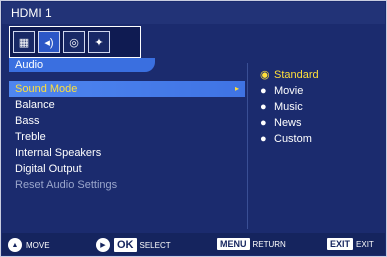 The height and width of the screenshot is (257, 387). Describe the element at coordinates (265, 75) in the screenshot. I see `radio-selected-icon: ◉` at that location.